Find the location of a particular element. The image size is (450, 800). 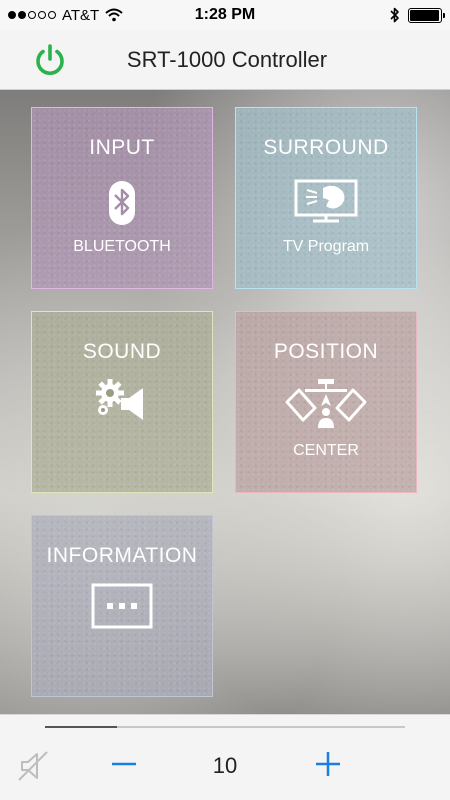

more-icon is located at coordinates (122, 606).